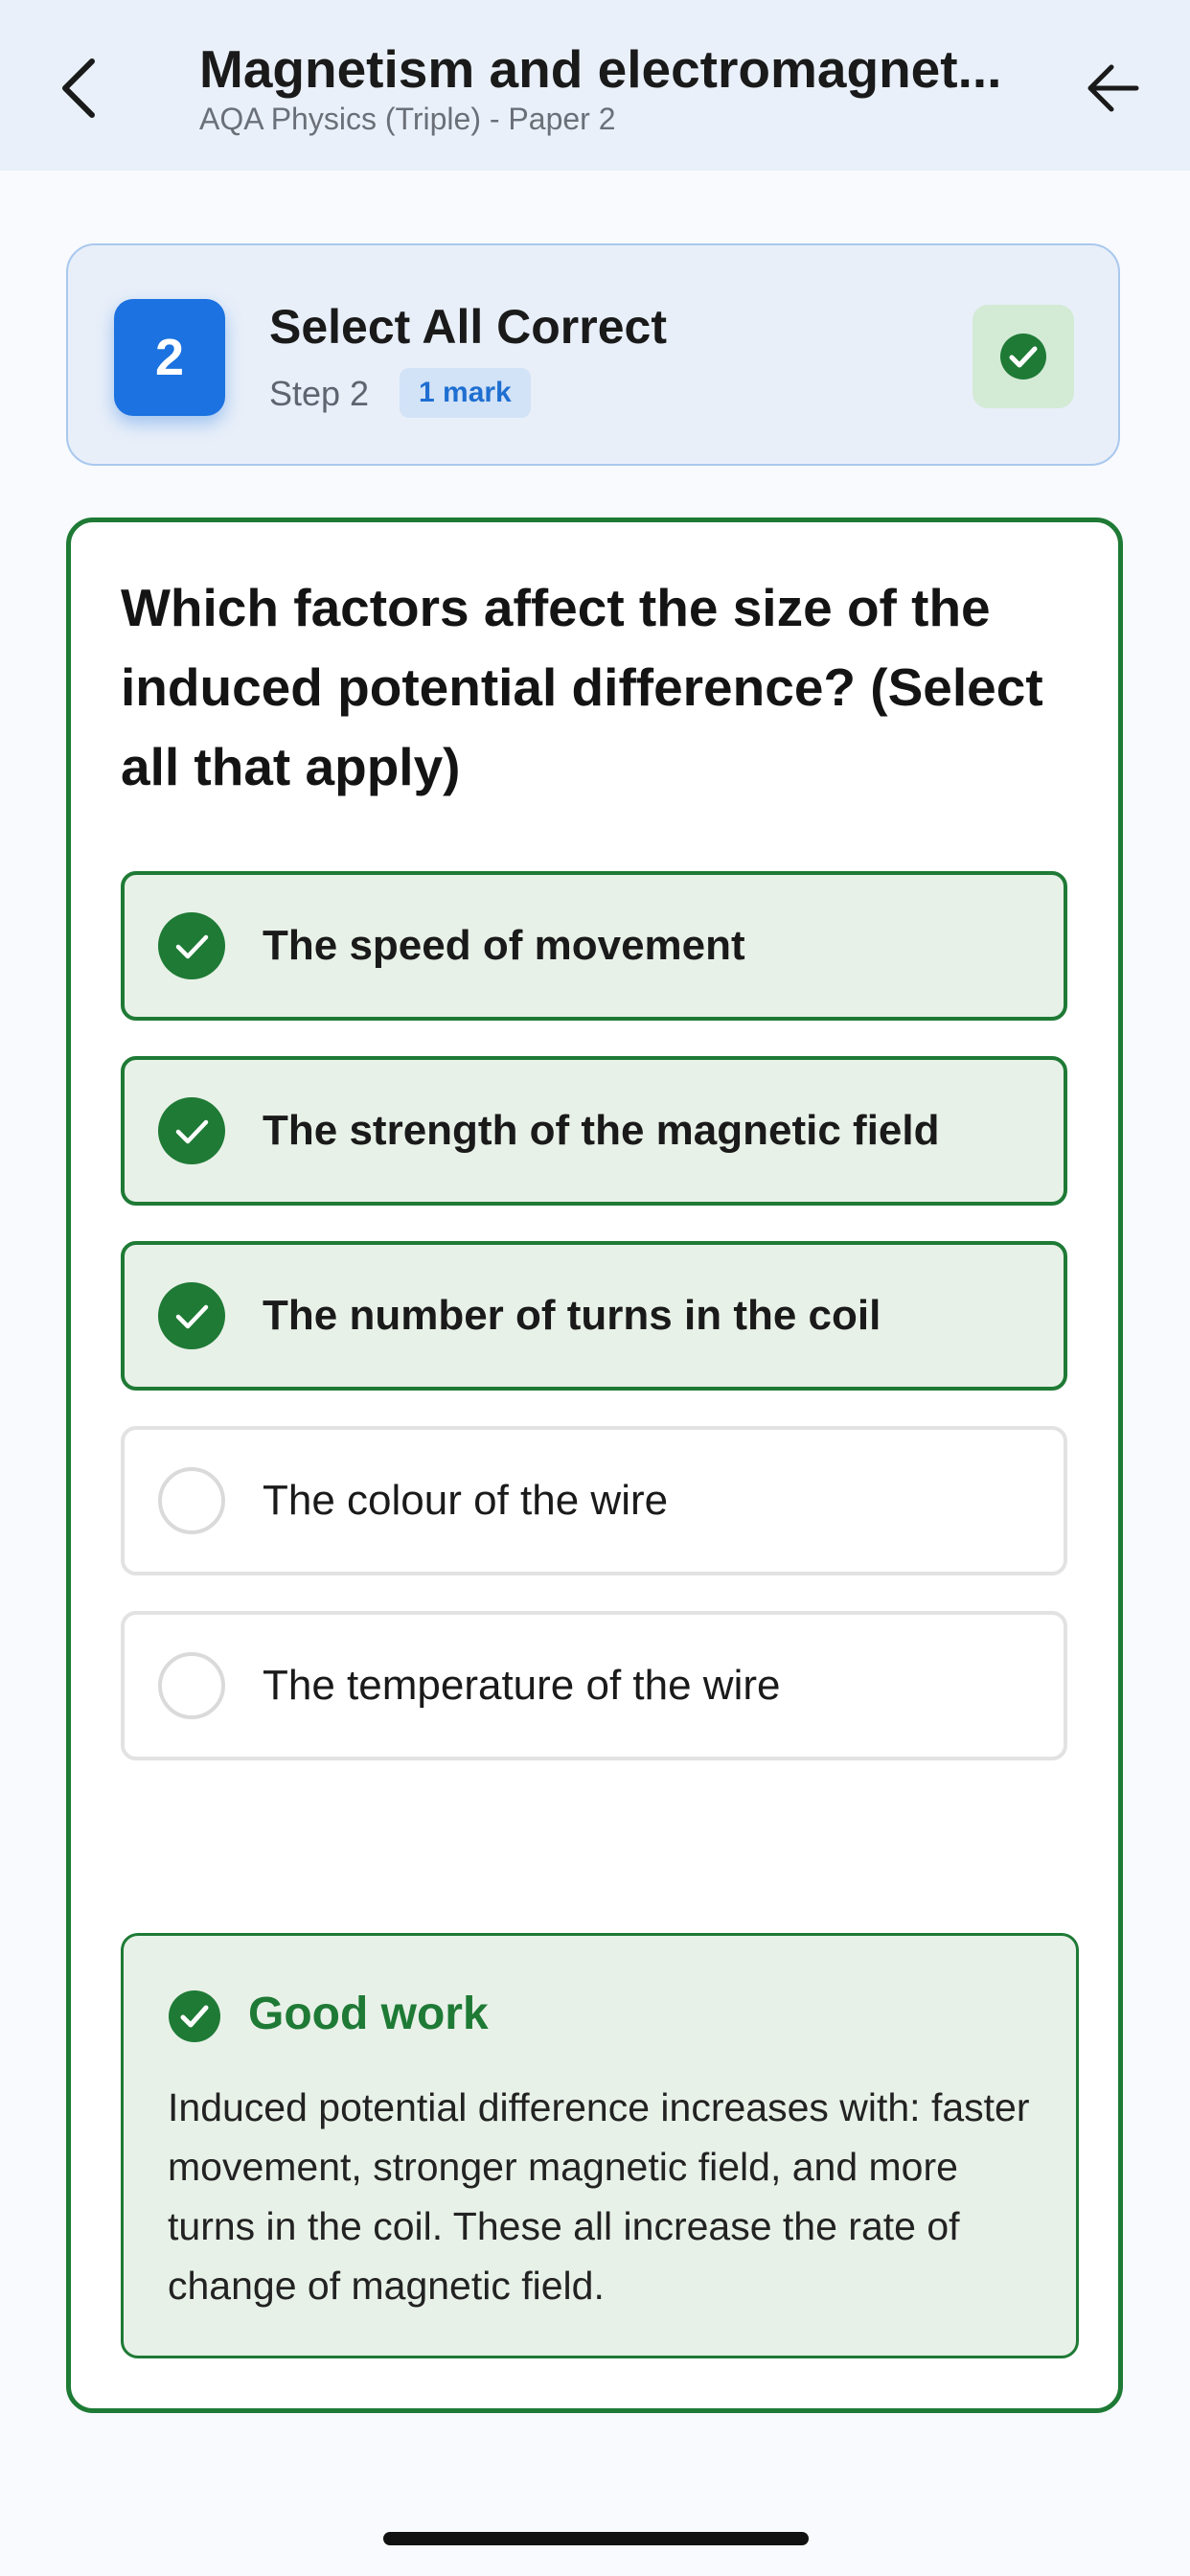 This screenshot has height=2576, width=1190. I want to click on step-number-badge: 2, so click(170, 357).